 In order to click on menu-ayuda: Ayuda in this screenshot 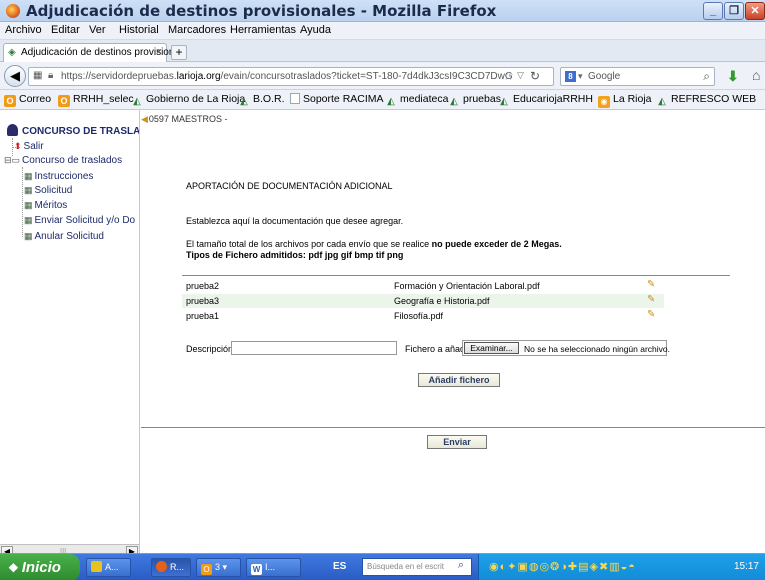, I will do `click(315, 30)`.